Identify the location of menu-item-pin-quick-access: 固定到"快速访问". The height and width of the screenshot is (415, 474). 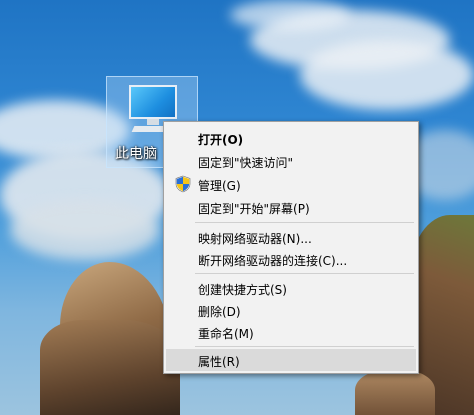
(291, 161).